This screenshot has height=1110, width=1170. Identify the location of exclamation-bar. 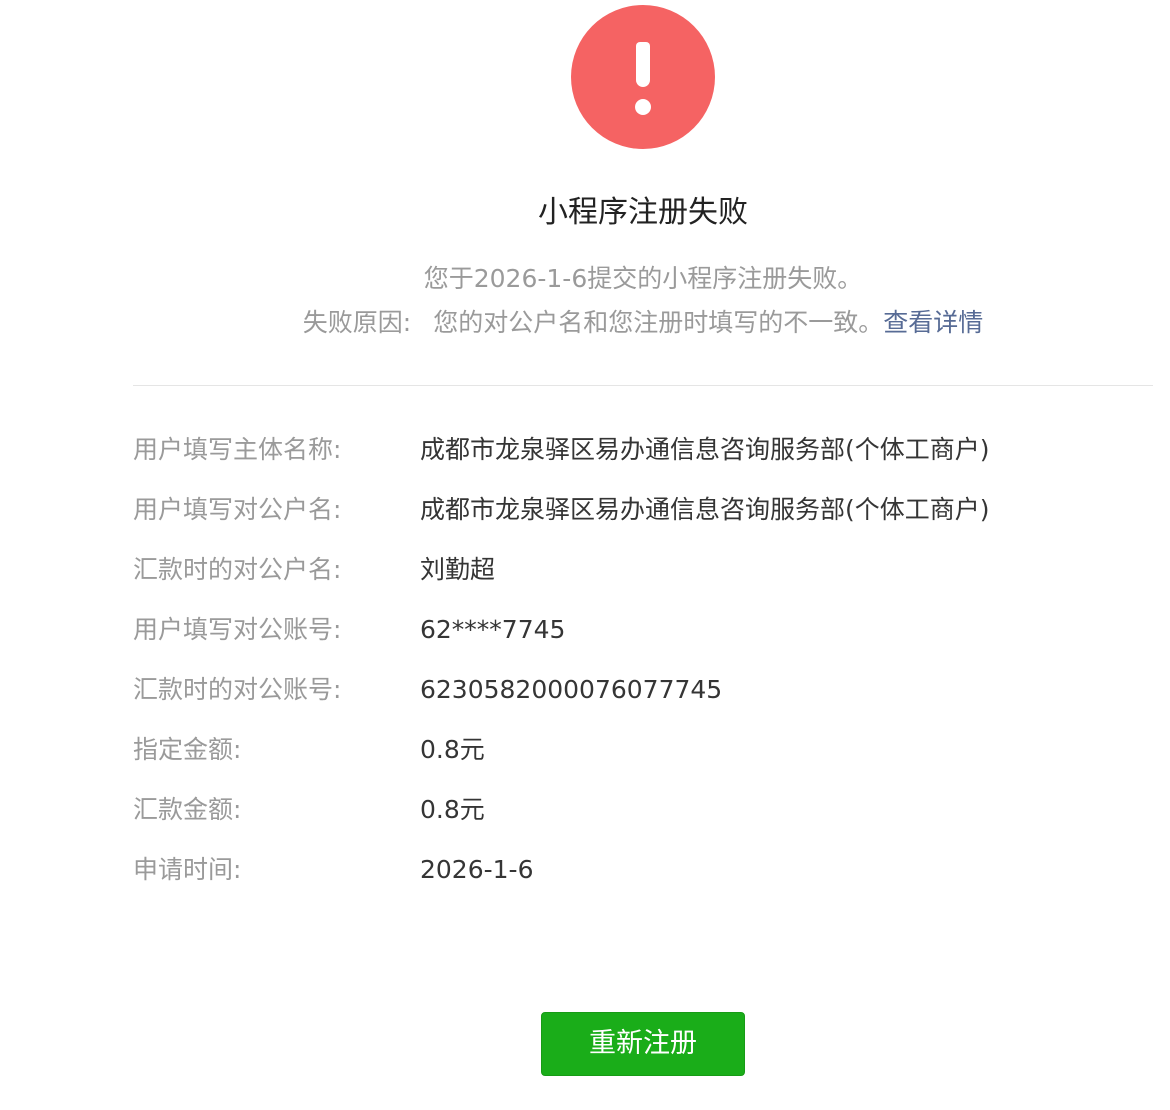
(643, 64).